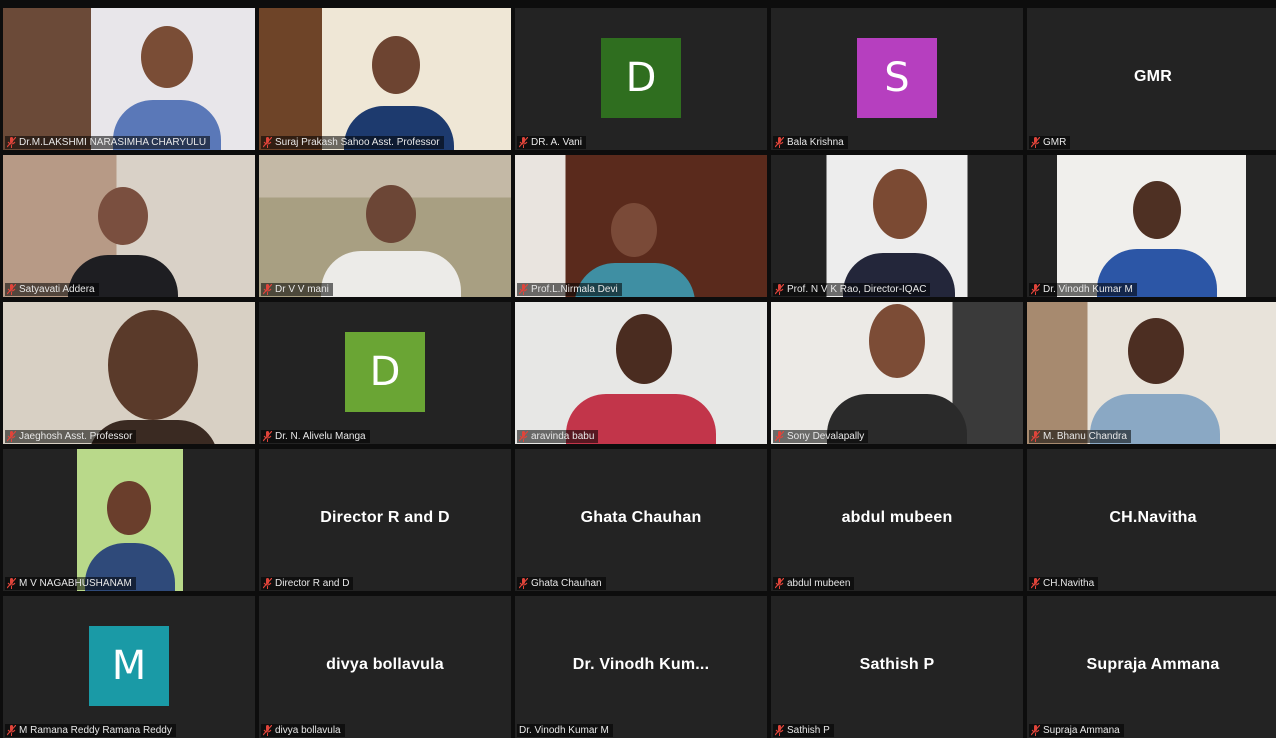 This screenshot has height=738, width=1276. Describe the element at coordinates (1080, 436) in the screenshot. I see `participant-name-label: M. Bhanu Chandra` at that location.